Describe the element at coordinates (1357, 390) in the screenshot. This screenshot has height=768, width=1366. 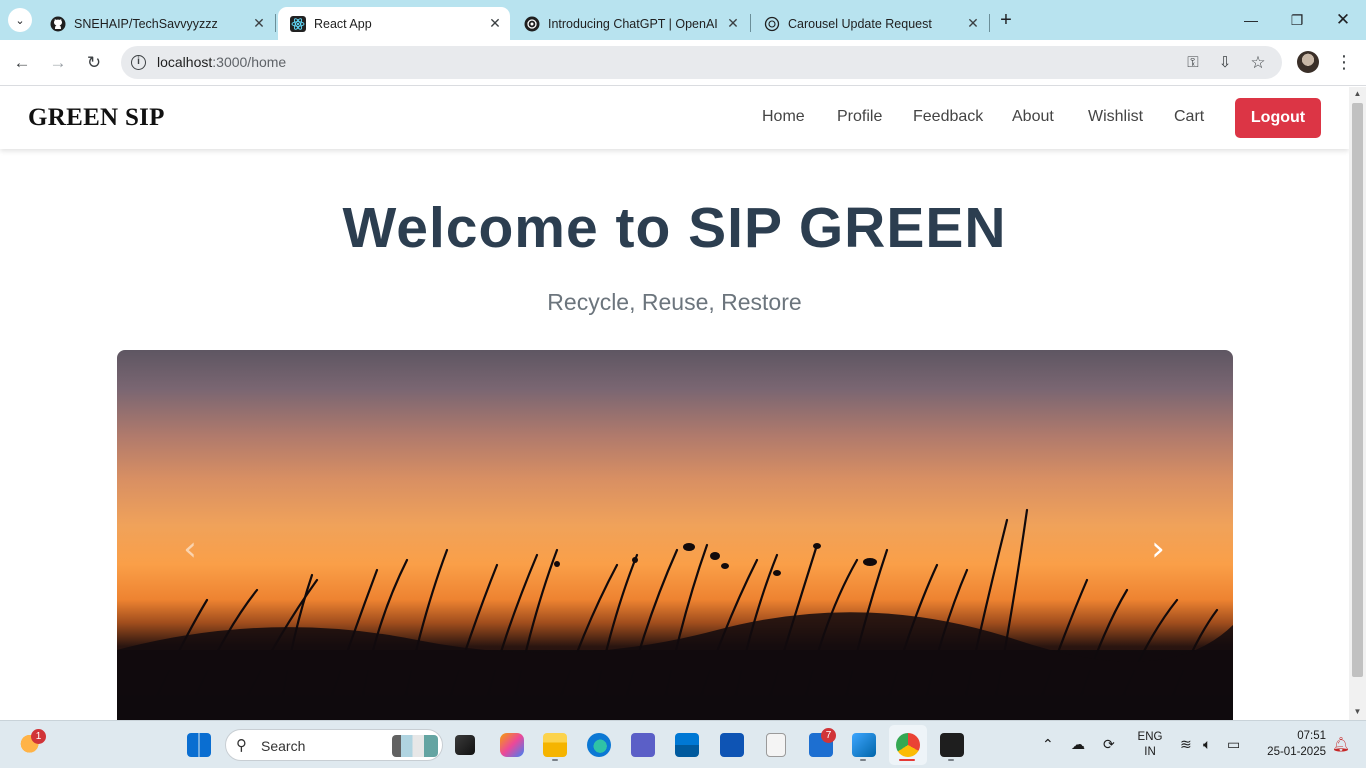
I see `scrollbar-thumb` at that location.